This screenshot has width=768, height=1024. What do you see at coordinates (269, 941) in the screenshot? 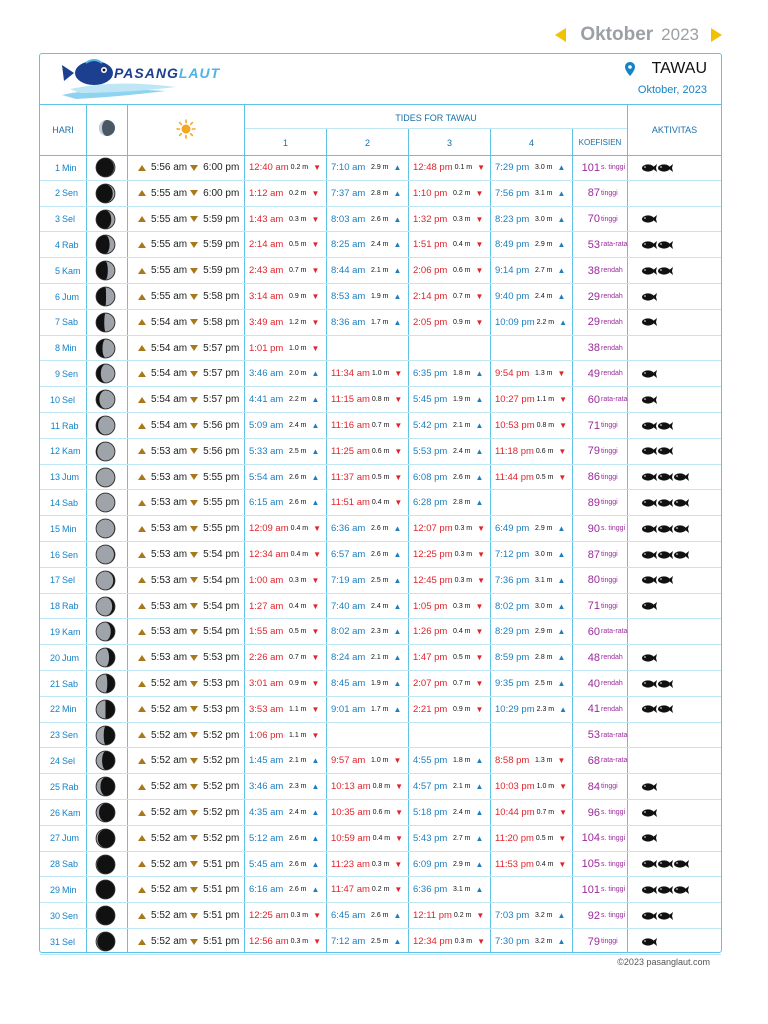
I see `tide-time: 12:56 am` at bounding box center [269, 941].